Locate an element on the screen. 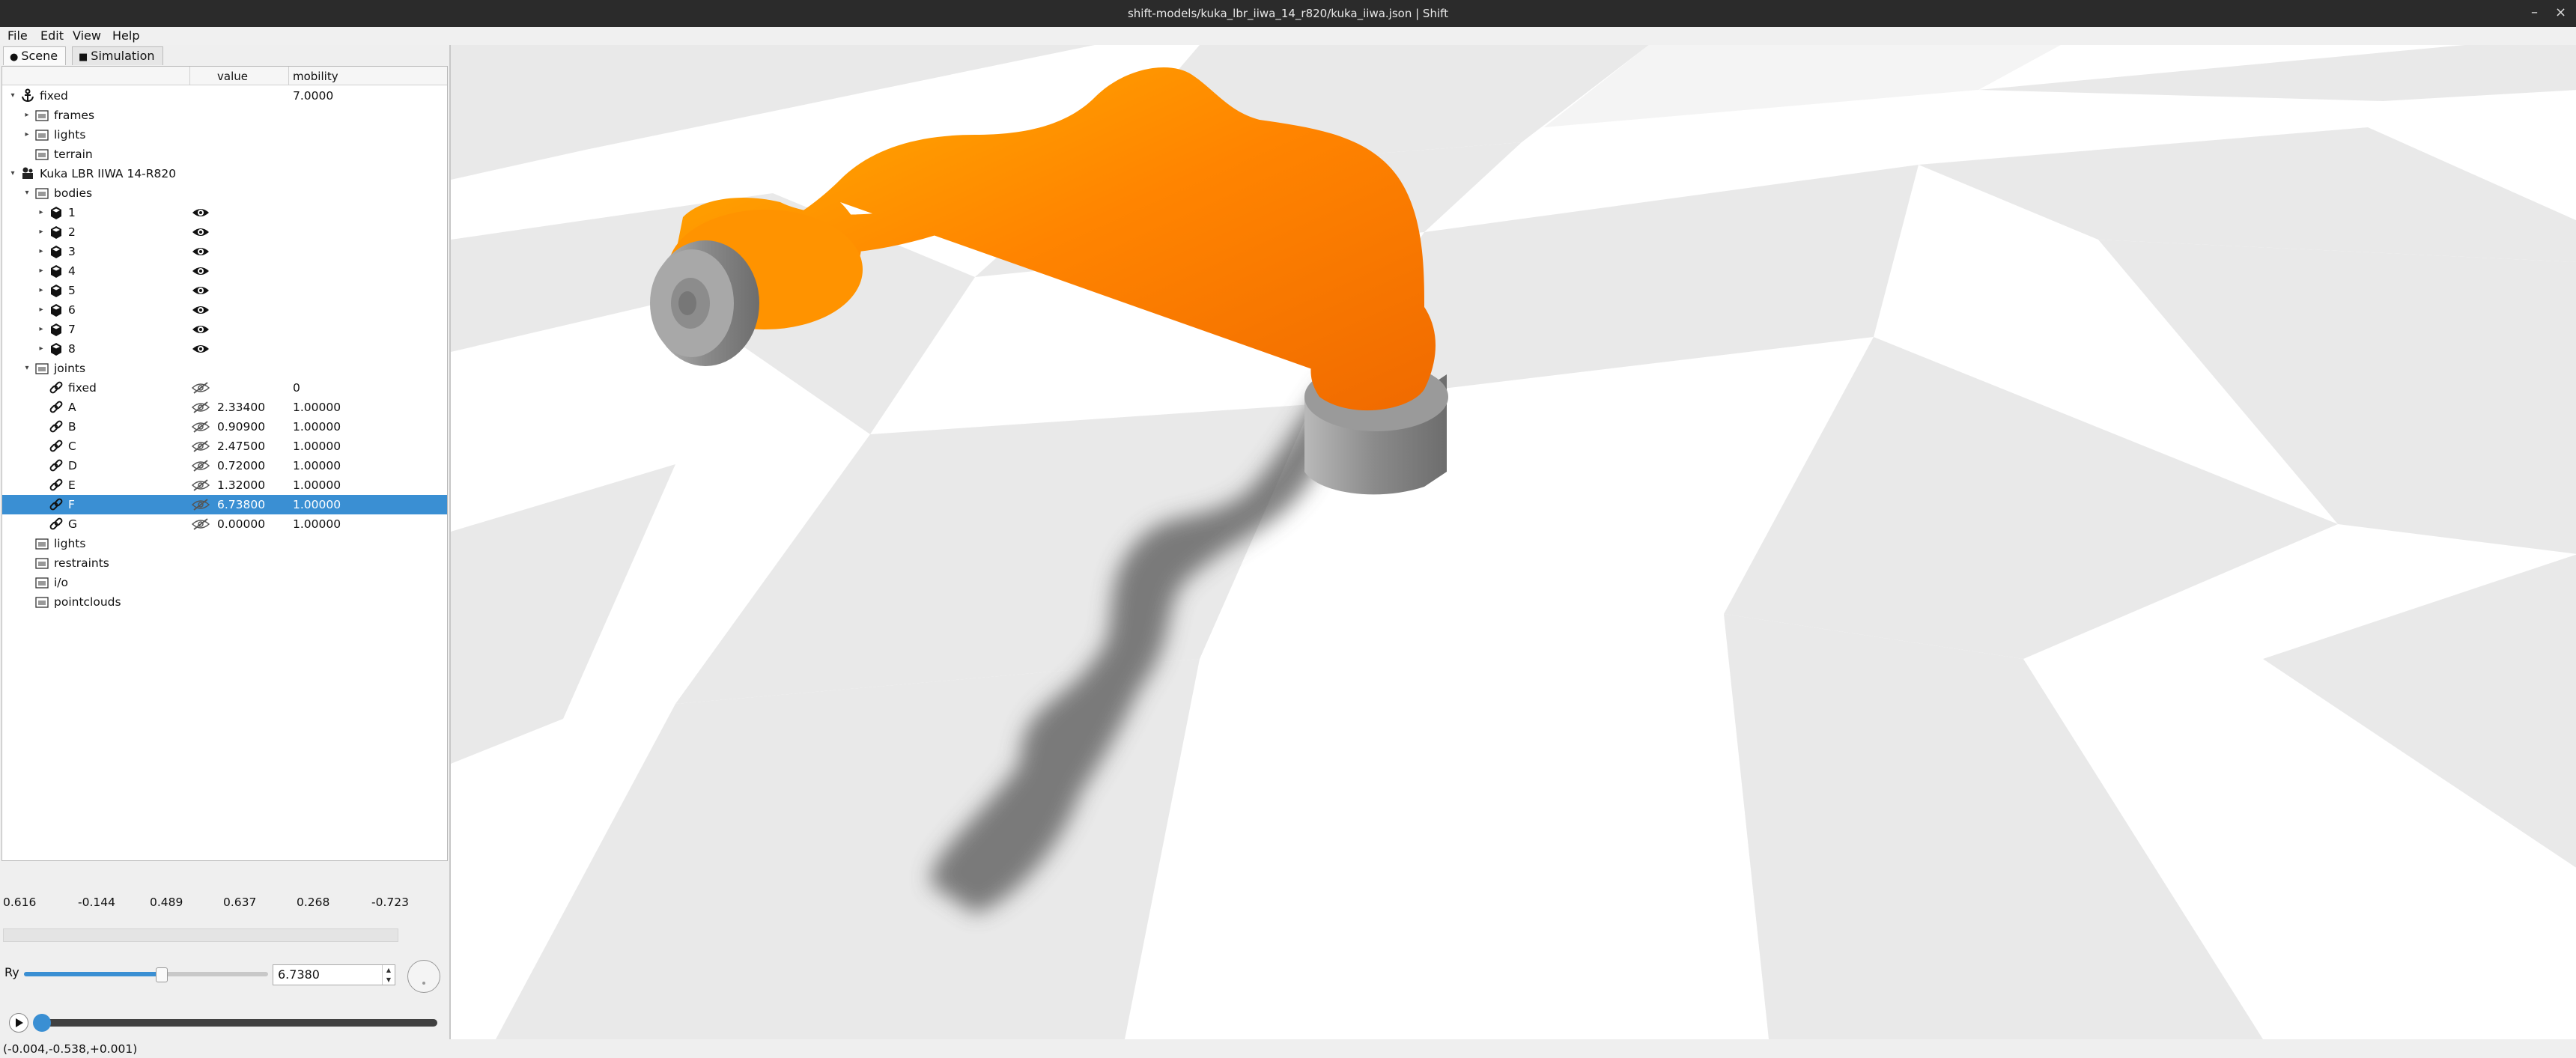 This screenshot has height=1058, width=2576. joint-value: 0.72000 is located at coordinates (241, 465).